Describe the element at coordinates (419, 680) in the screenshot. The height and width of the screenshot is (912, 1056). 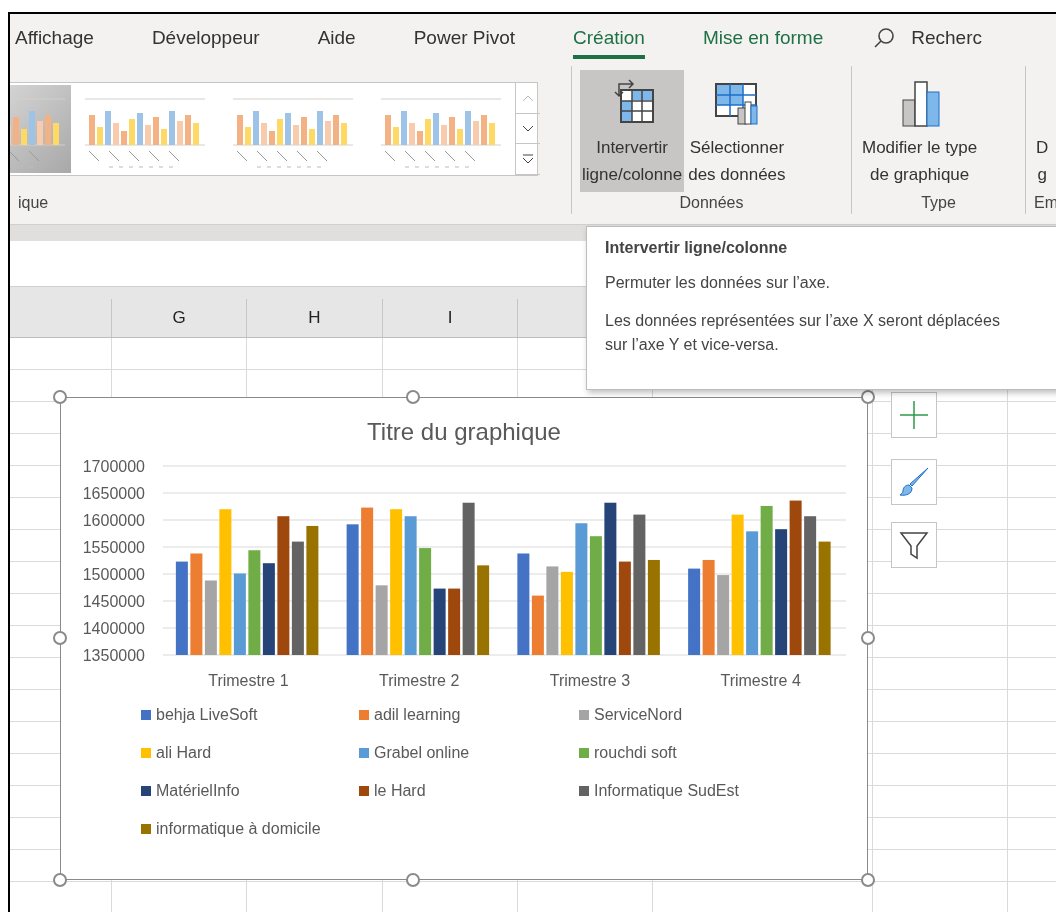
I see `category-label: Trimestre 2` at that location.